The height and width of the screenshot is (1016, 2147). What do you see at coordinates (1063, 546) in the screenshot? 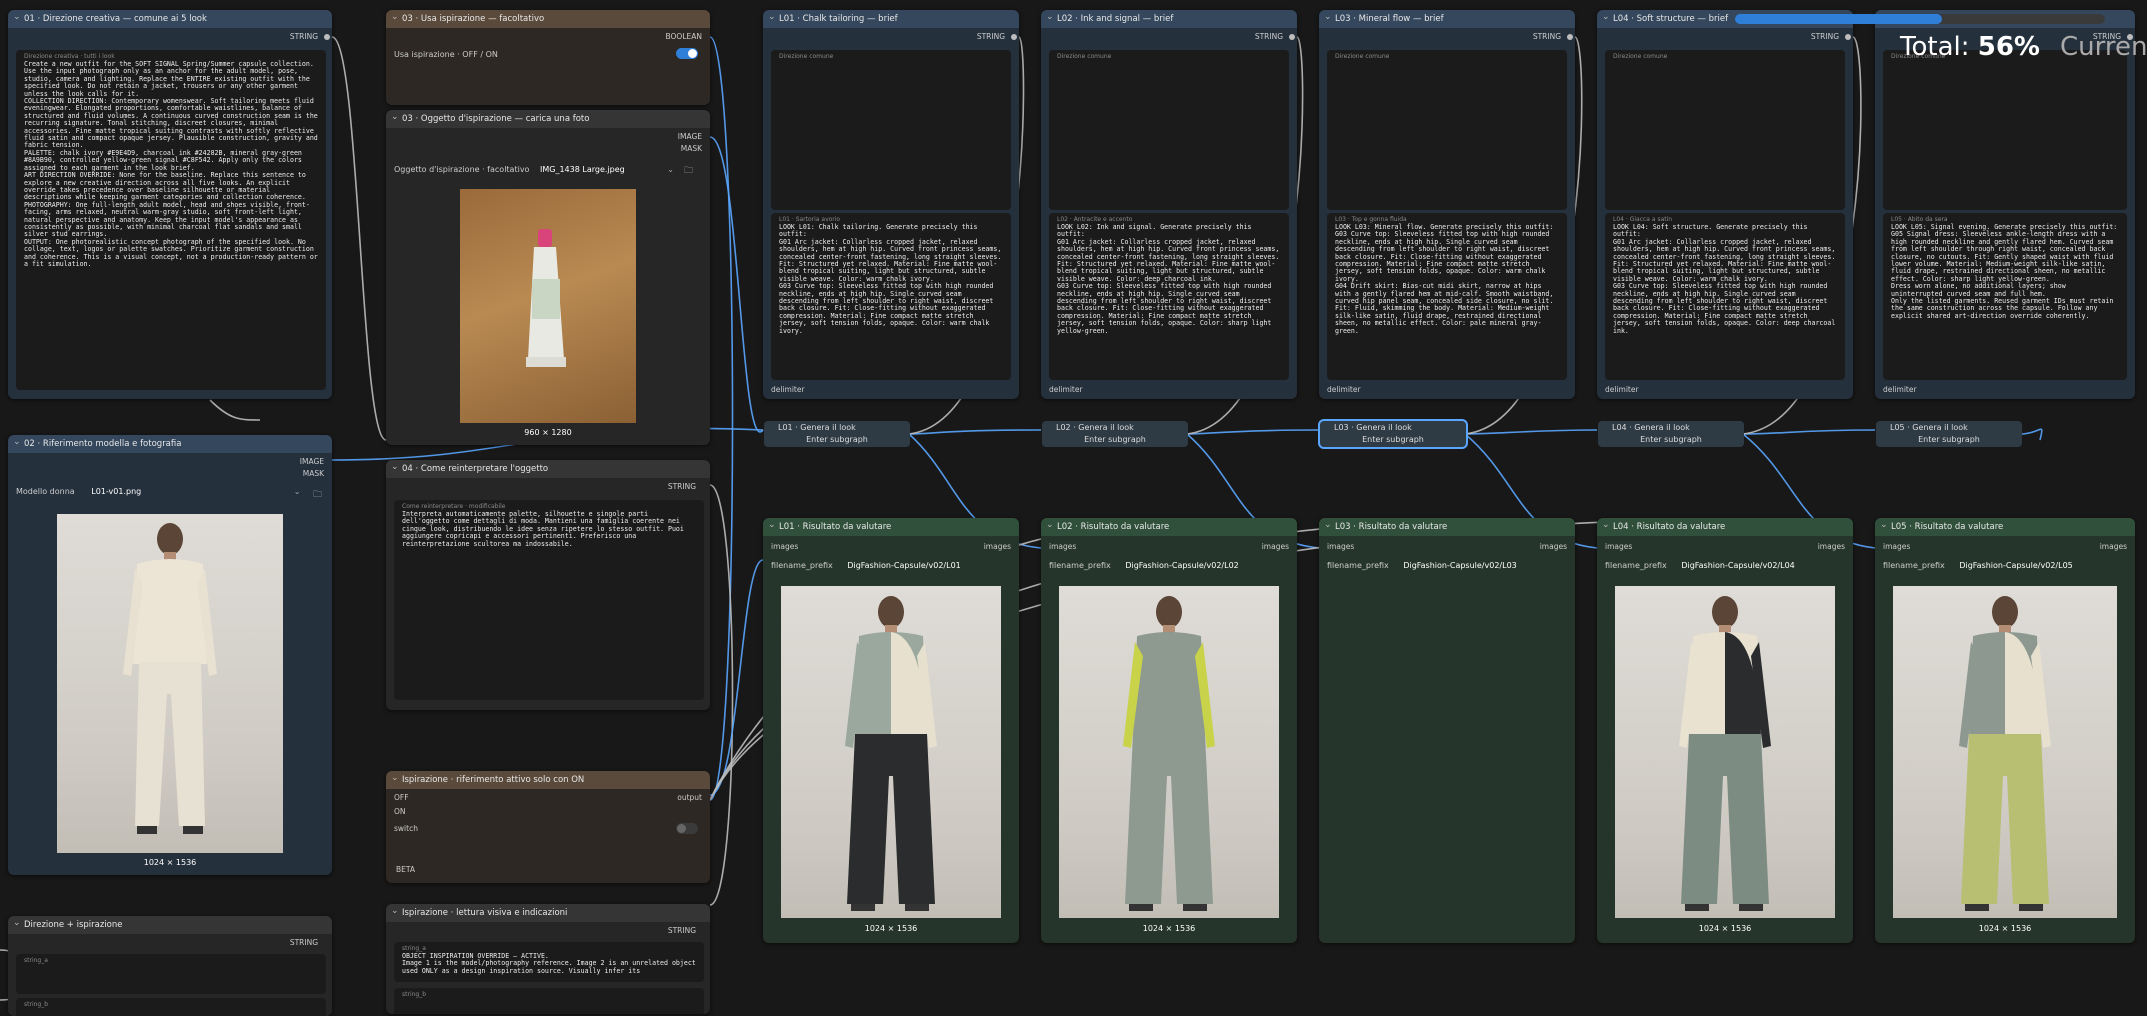
I see `input-images-label: images` at bounding box center [1063, 546].